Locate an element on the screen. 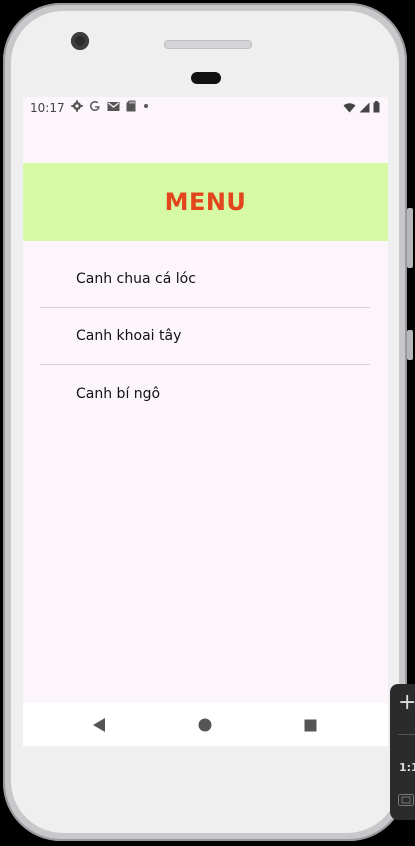  menu-item-canh-khoai-tay: Canh khoai tây is located at coordinates (205, 336).